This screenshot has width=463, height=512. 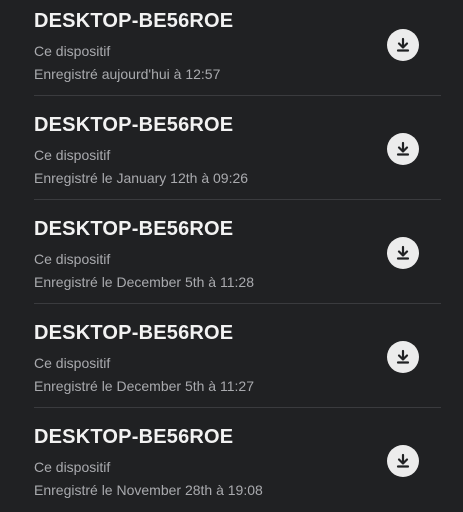 What do you see at coordinates (144, 386) in the screenshot?
I see `backup-saved-time: Enregistré le December 5th à 11:27` at bounding box center [144, 386].